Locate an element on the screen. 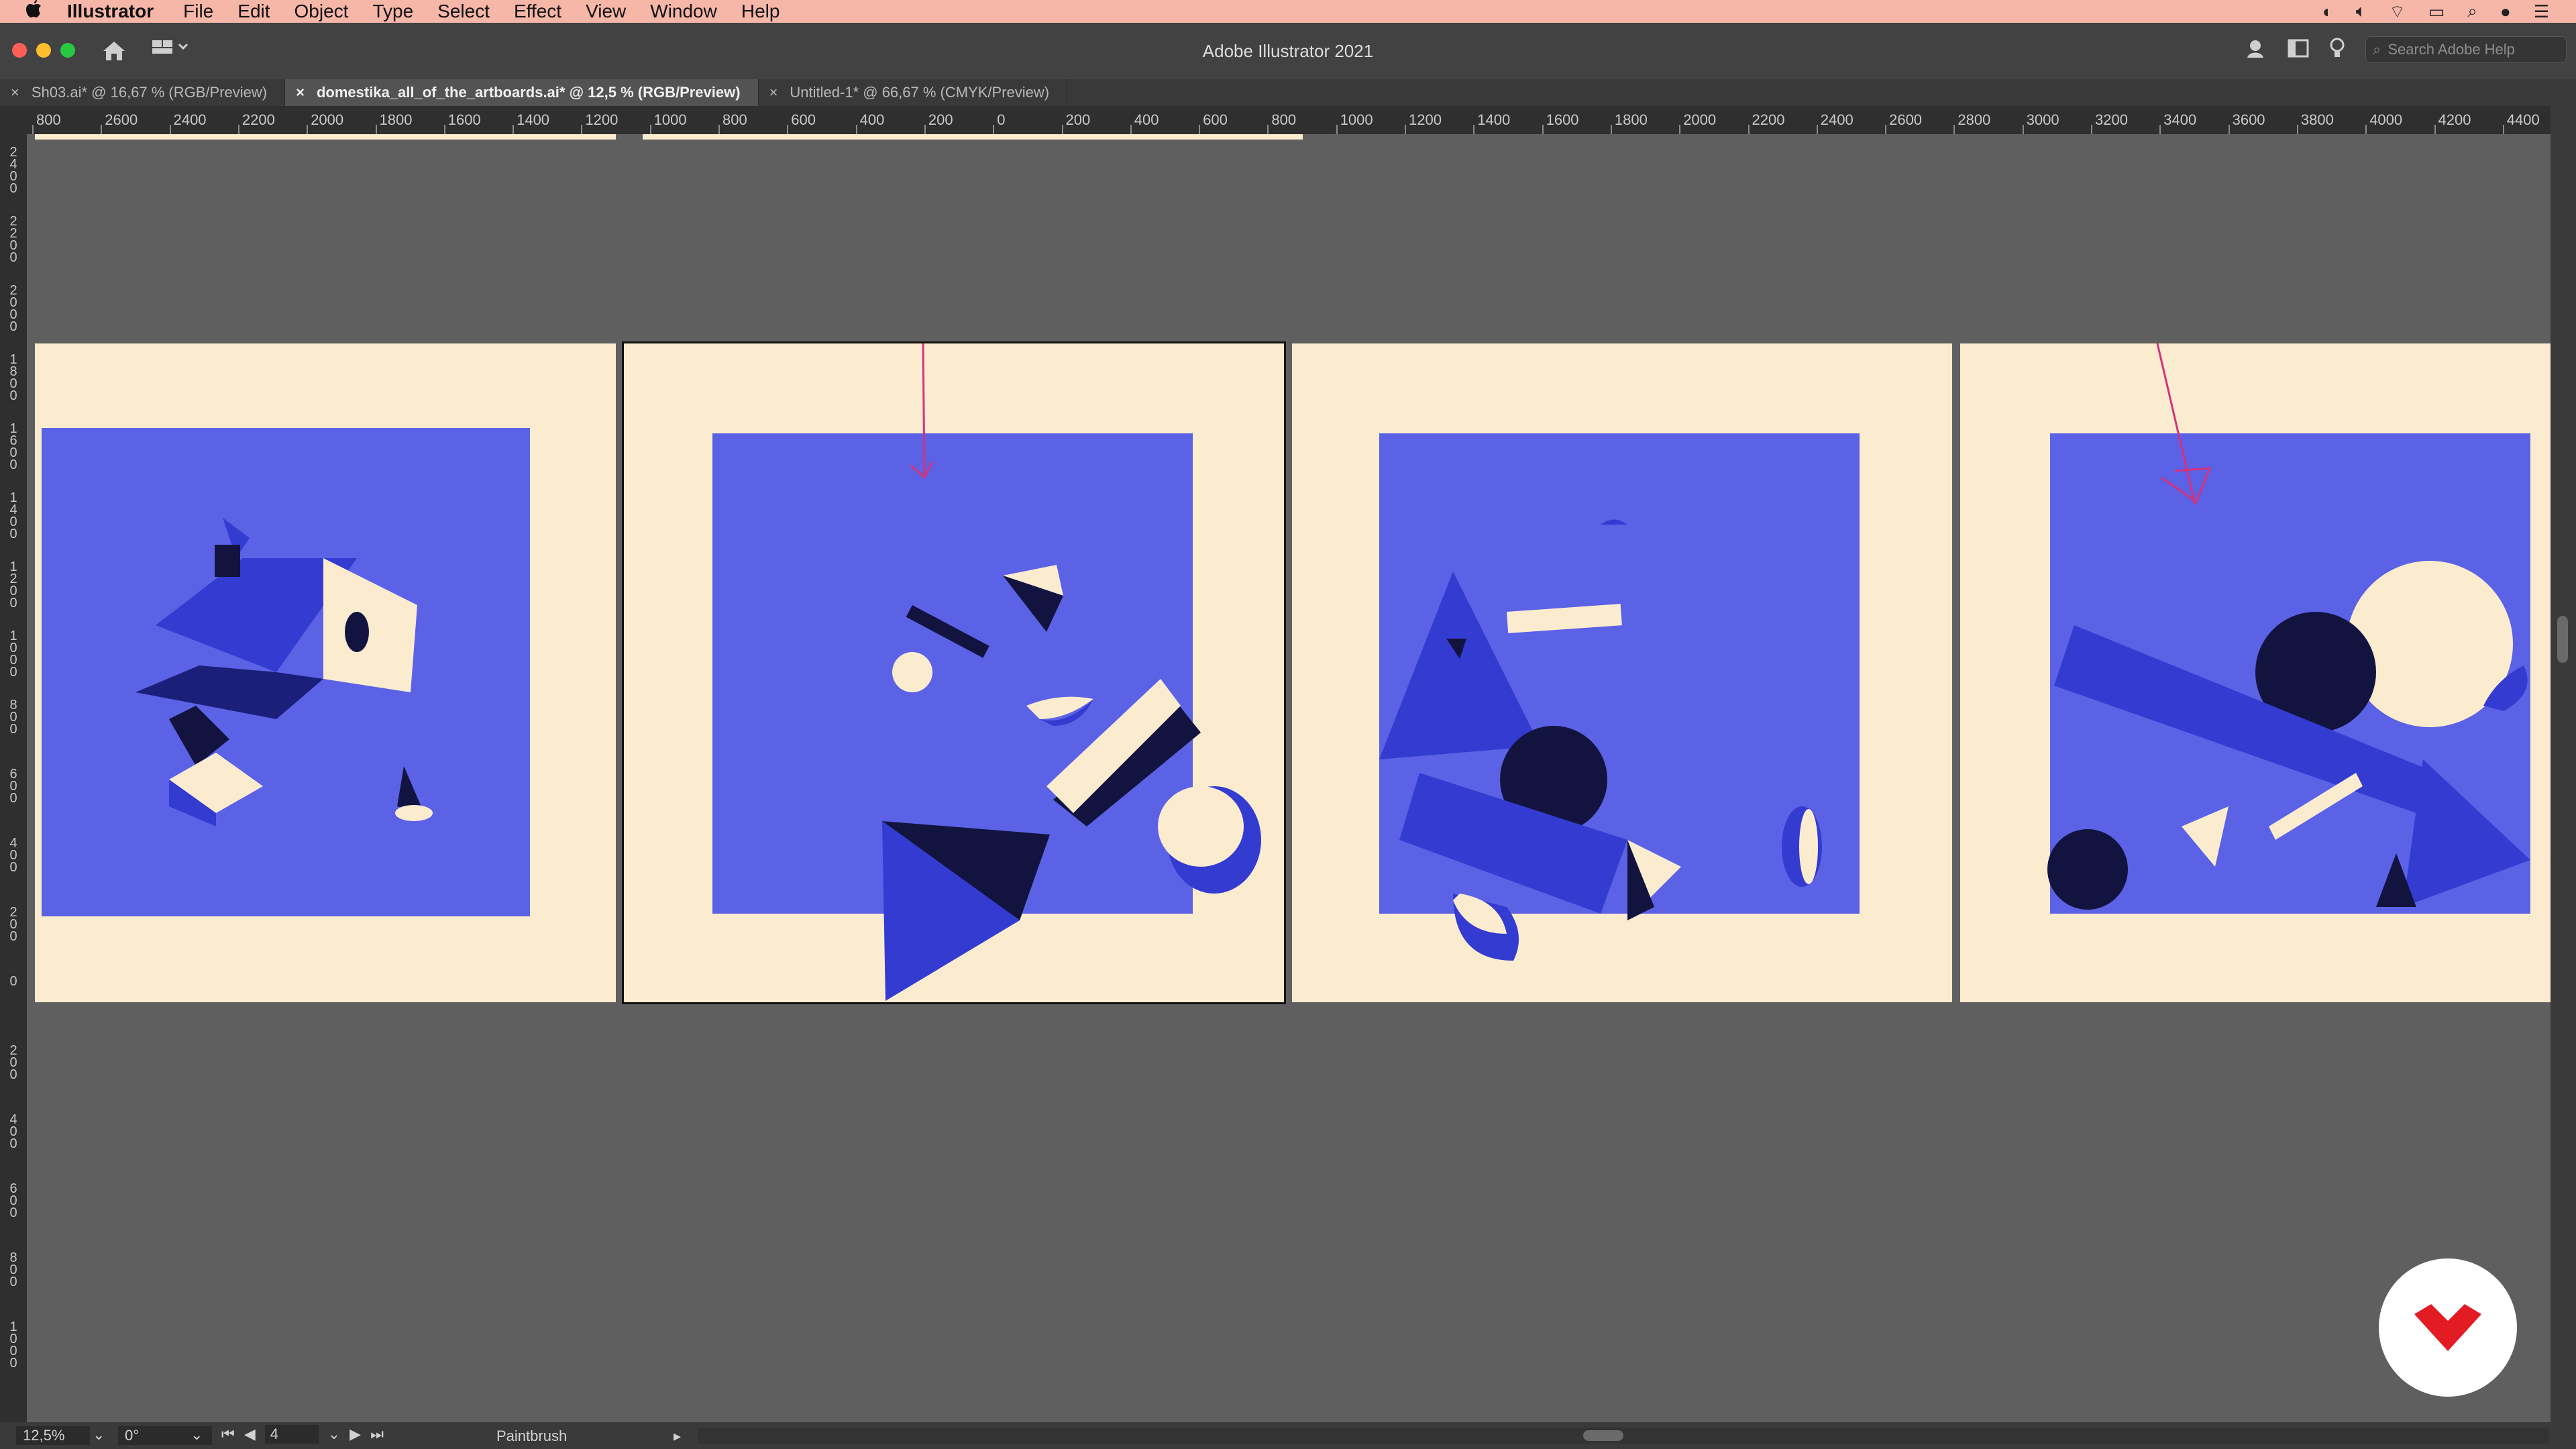 The width and height of the screenshot is (2576, 1449). ruler-tick-label: 2200 is located at coordinates (258, 119).